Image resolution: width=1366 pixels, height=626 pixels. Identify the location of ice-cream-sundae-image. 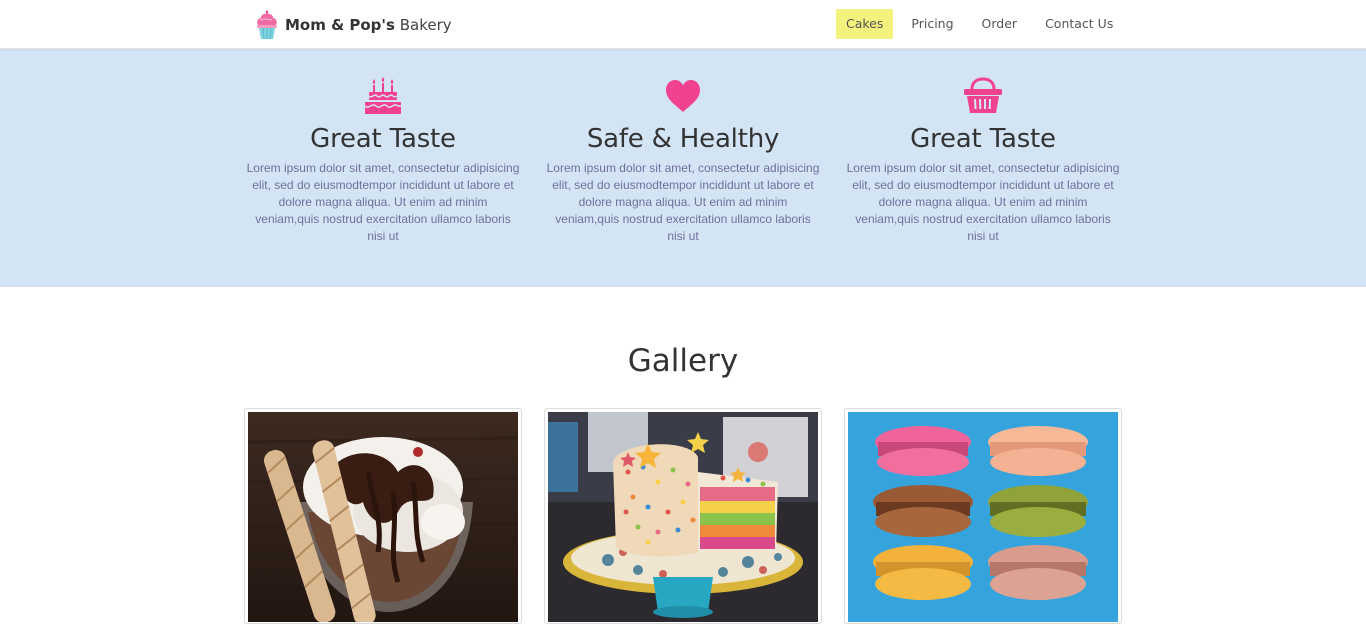
(383, 517).